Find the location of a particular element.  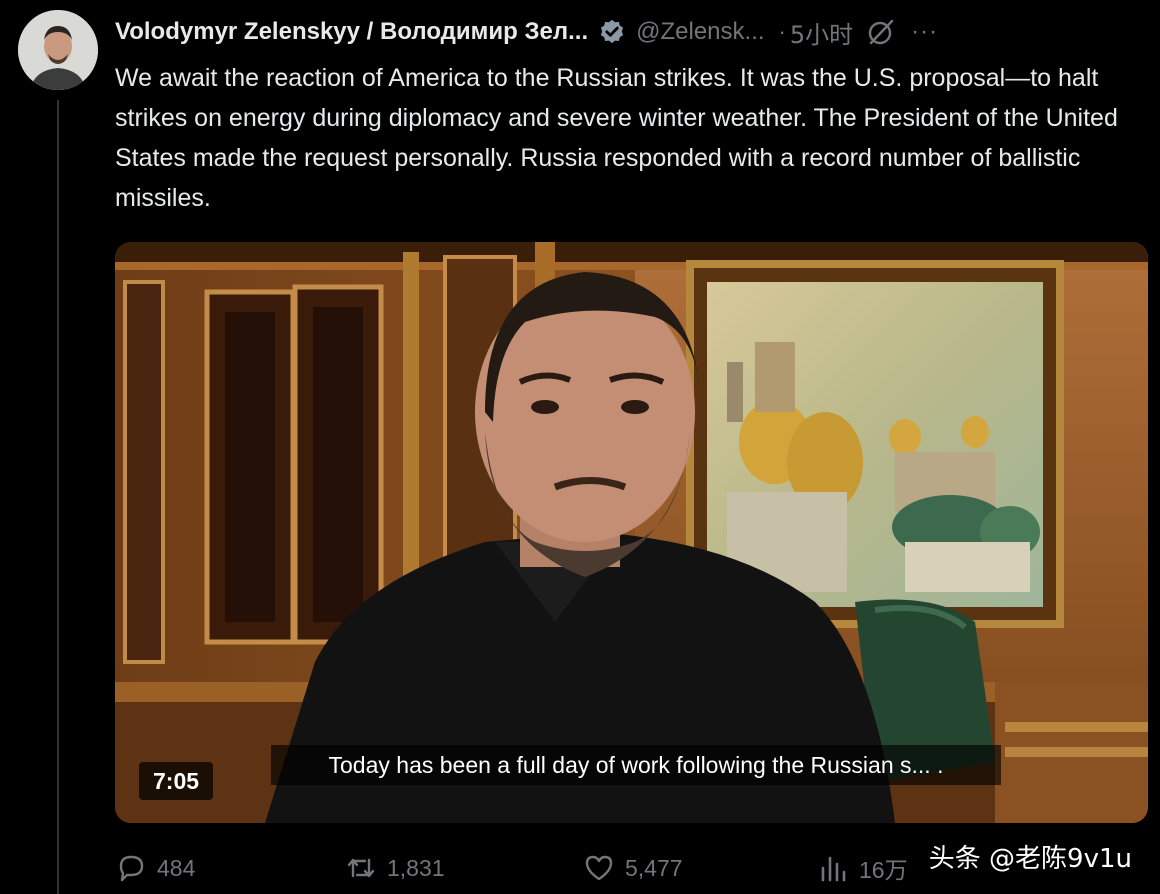

verified-icon is located at coordinates (612, 31).